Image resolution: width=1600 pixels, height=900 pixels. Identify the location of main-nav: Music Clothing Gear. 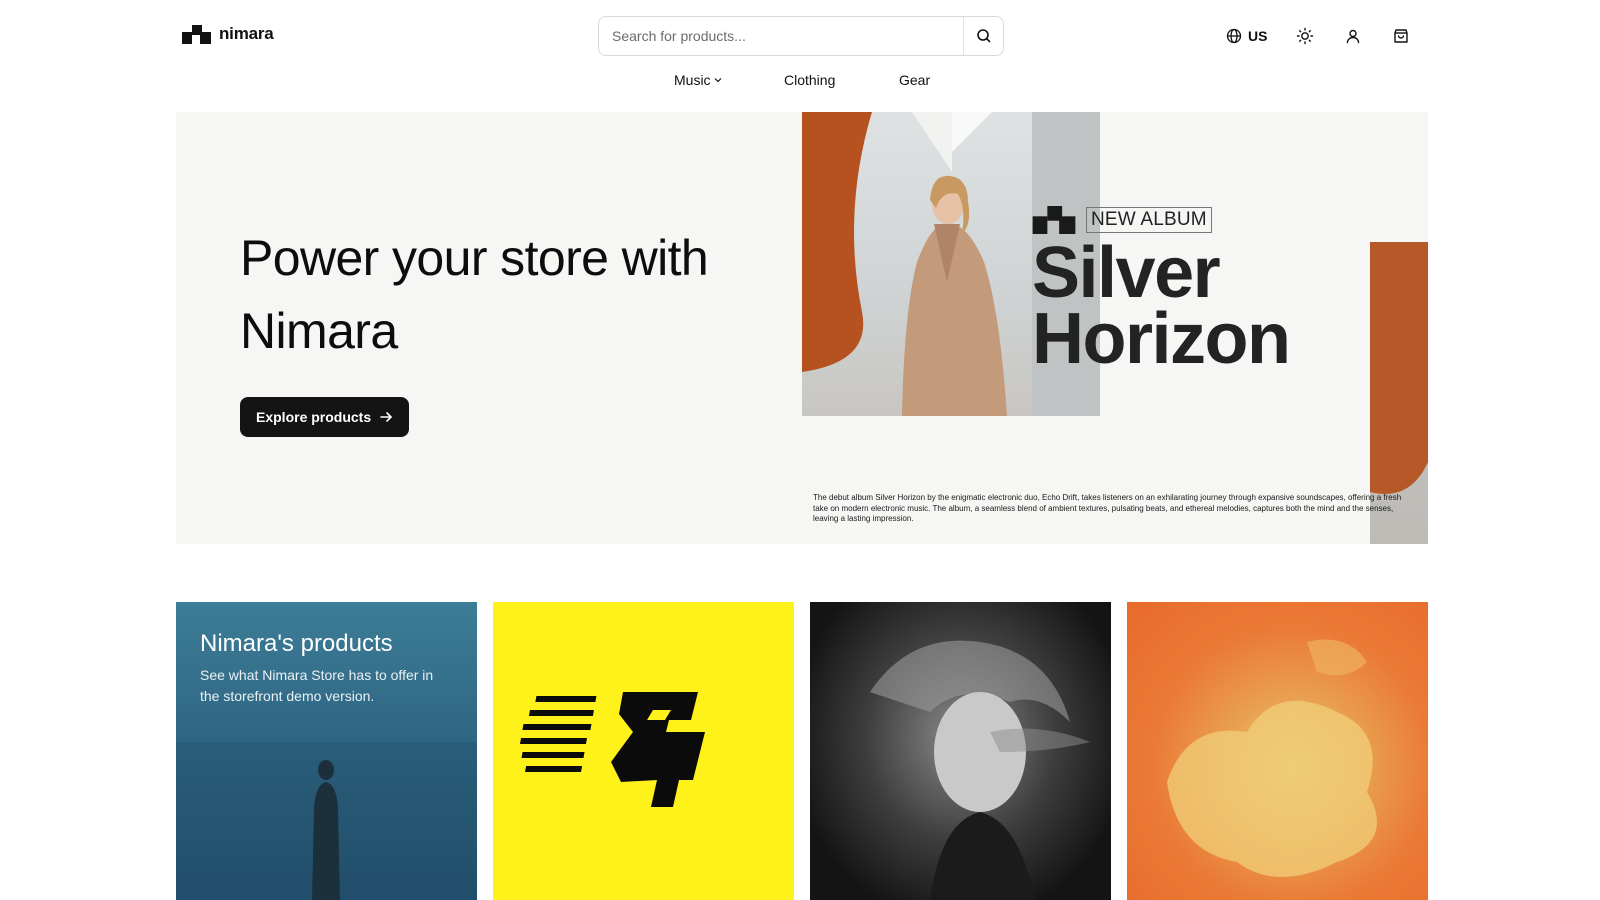
(800, 84).